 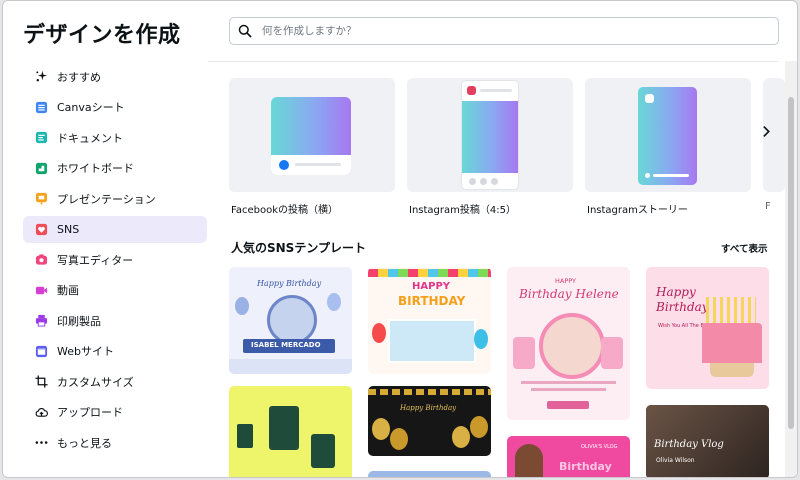 I want to click on category-card-instagram-post, so click(x=490, y=135).